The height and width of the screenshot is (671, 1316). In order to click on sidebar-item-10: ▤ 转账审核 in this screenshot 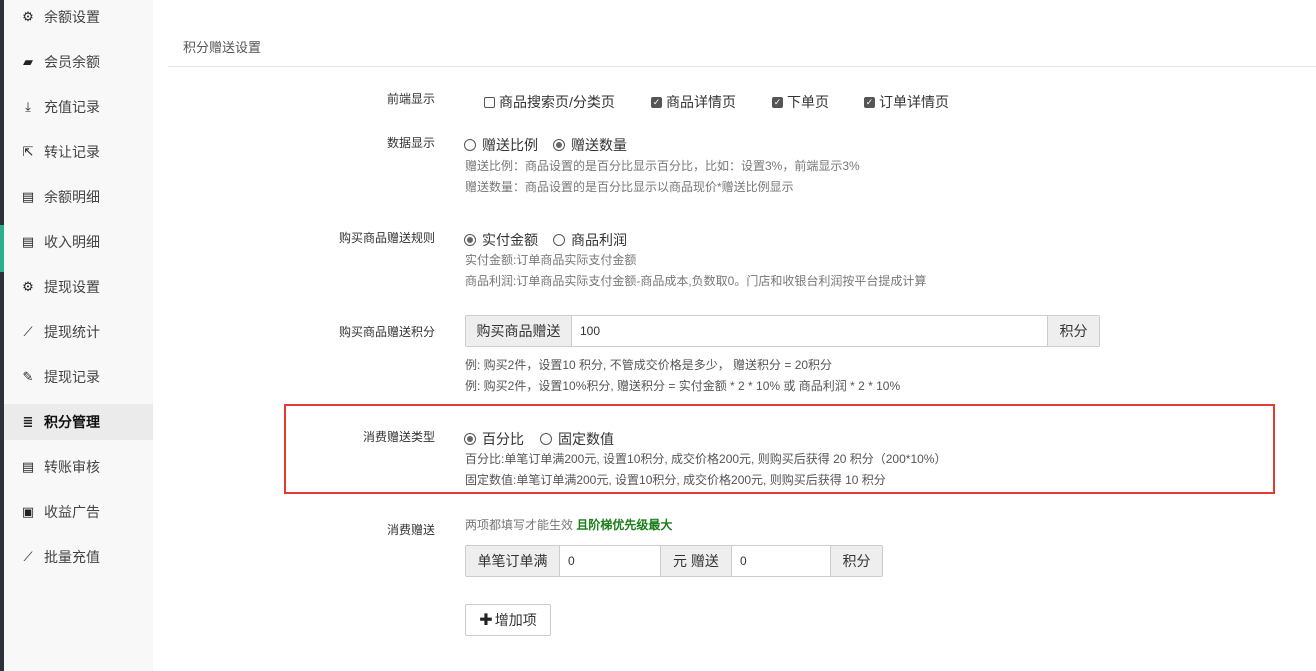, I will do `click(78, 467)`.